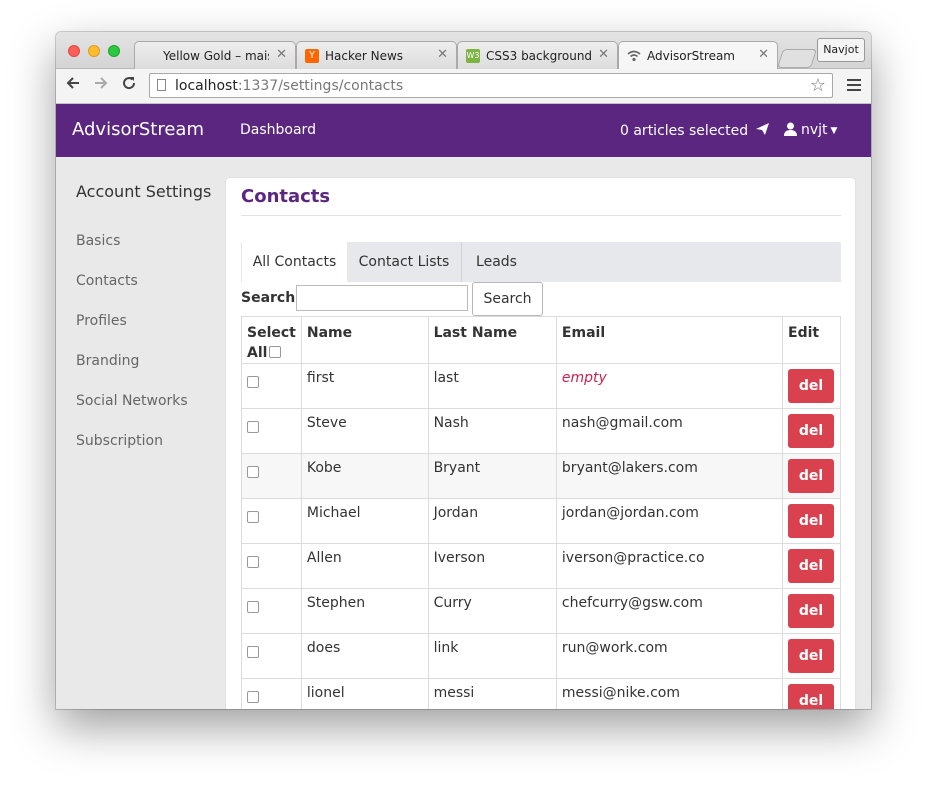 The height and width of the screenshot is (789, 927). What do you see at coordinates (107, 361) in the screenshot?
I see `sidebar-item-branding: Branding` at bounding box center [107, 361].